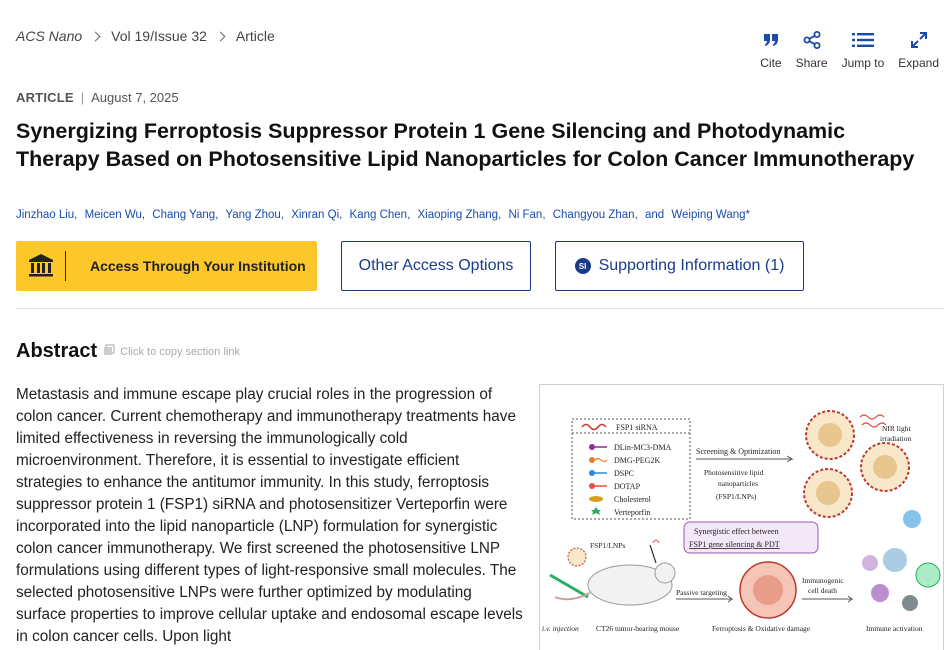 This screenshot has height=650, width=949. I want to click on screening-label: Screening & Optimization, so click(738, 451).